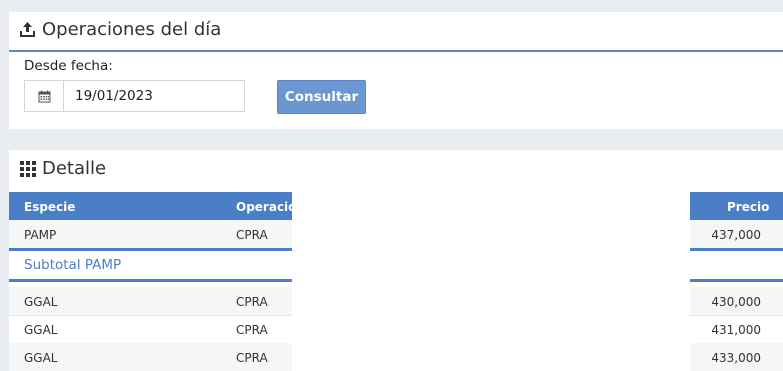 This screenshot has width=783, height=371. What do you see at coordinates (114, 96) in the screenshot?
I see `date-field: 19/01/2023` at bounding box center [114, 96].